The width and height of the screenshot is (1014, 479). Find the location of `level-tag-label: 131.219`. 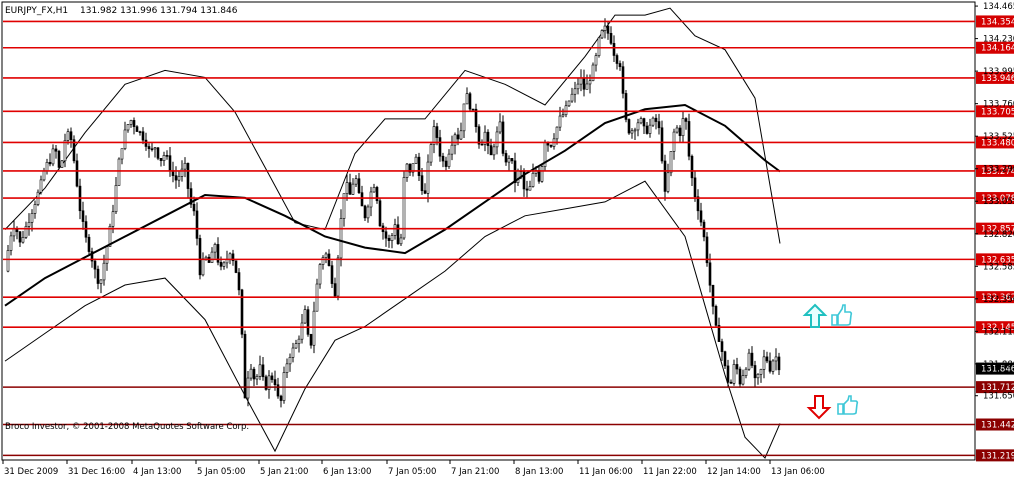

level-tag-label: 131.219 is located at coordinates (997, 456).